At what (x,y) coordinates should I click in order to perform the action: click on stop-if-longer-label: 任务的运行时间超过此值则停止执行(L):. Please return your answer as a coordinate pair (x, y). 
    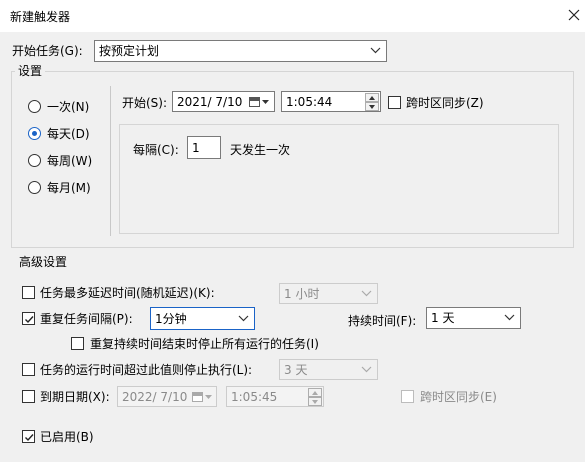
    Looking at the image, I should click on (146, 370).